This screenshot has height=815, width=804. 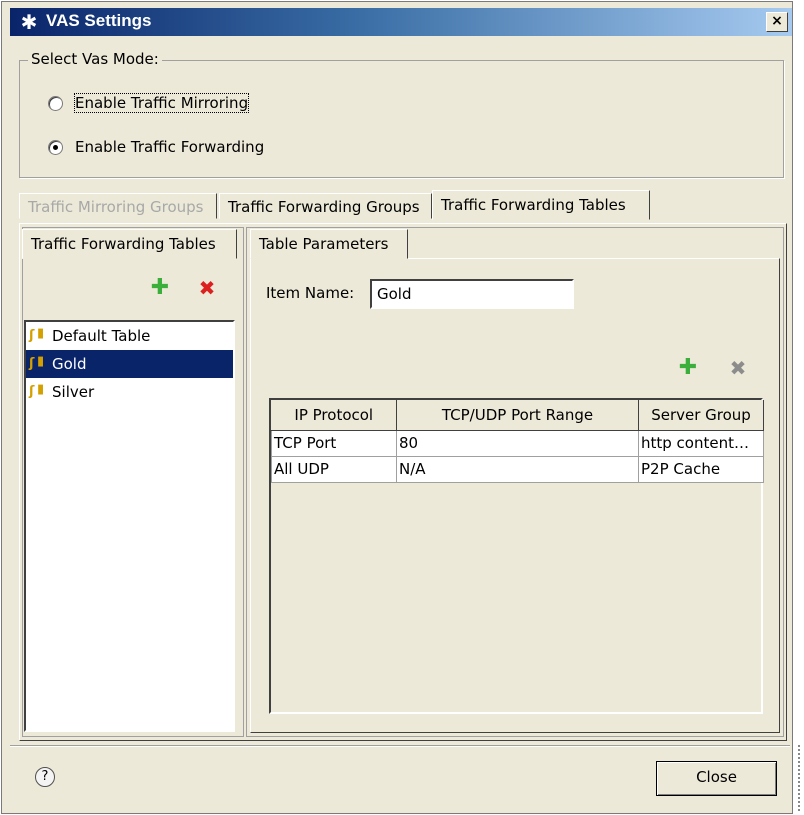 I want to click on table-cell: 80, so click(x=517, y=443).